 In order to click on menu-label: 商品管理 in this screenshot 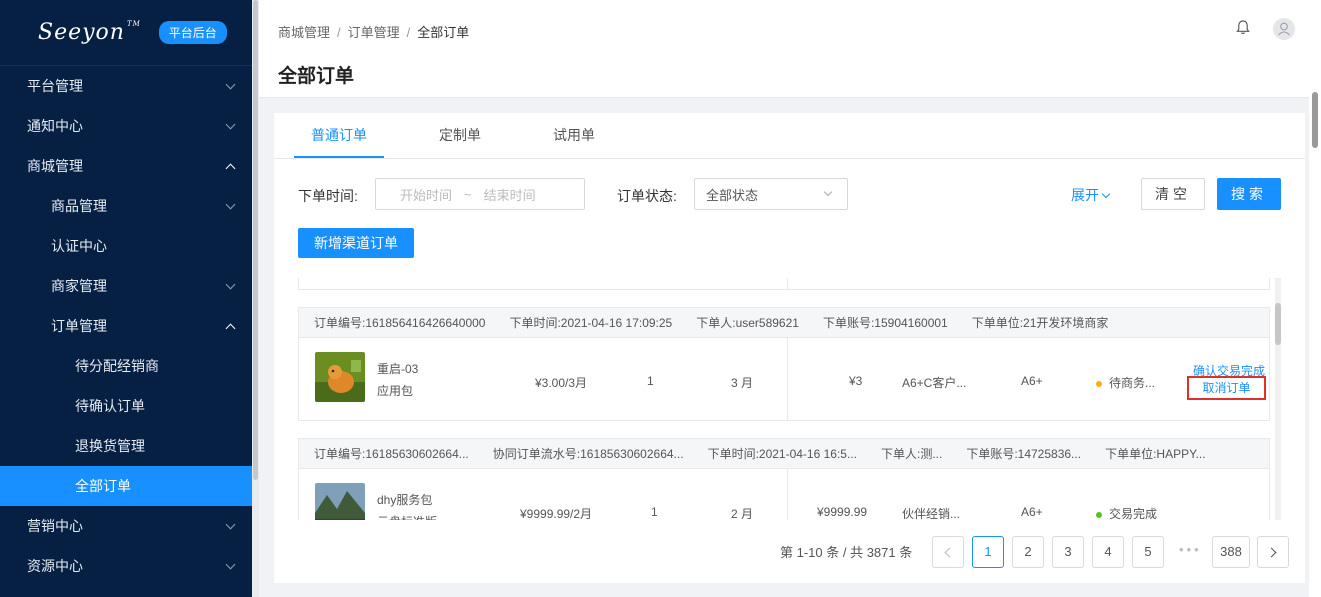, I will do `click(79, 206)`.